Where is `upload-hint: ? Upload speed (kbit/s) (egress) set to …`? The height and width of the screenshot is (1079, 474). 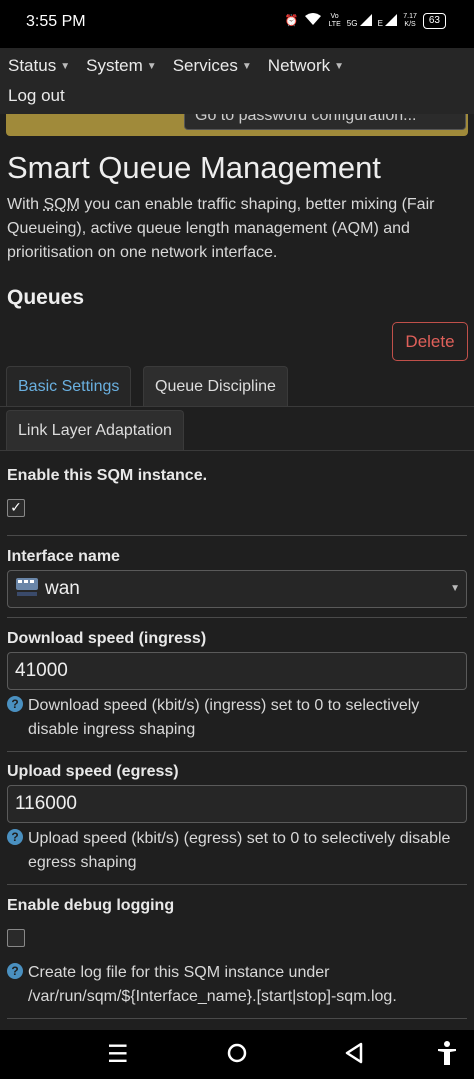
upload-hint: ? Upload speed (kbit/s) (egress) set to … is located at coordinates (237, 851).